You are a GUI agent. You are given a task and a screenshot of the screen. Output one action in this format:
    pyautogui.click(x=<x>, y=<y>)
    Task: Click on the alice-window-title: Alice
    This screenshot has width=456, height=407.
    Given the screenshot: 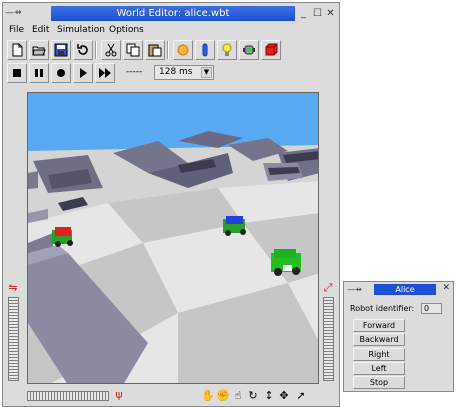 What is the action you would take?
    pyautogui.click(x=405, y=289)
    